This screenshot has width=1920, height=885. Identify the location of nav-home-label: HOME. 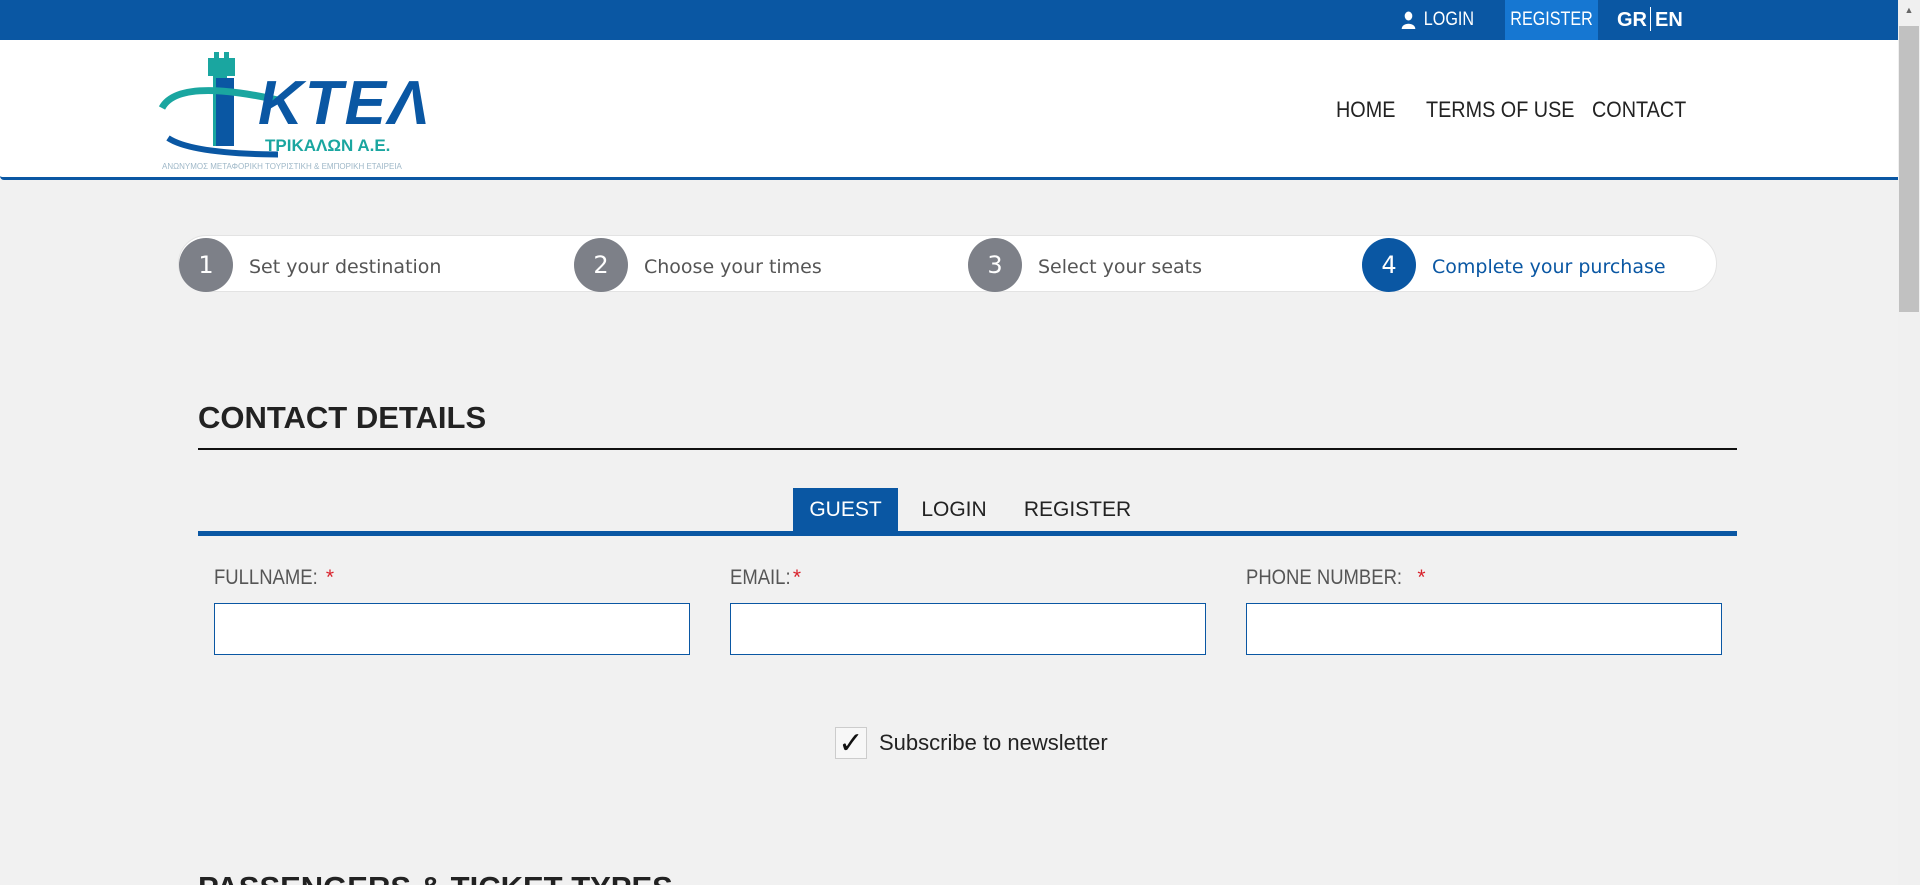
(1366, 109).